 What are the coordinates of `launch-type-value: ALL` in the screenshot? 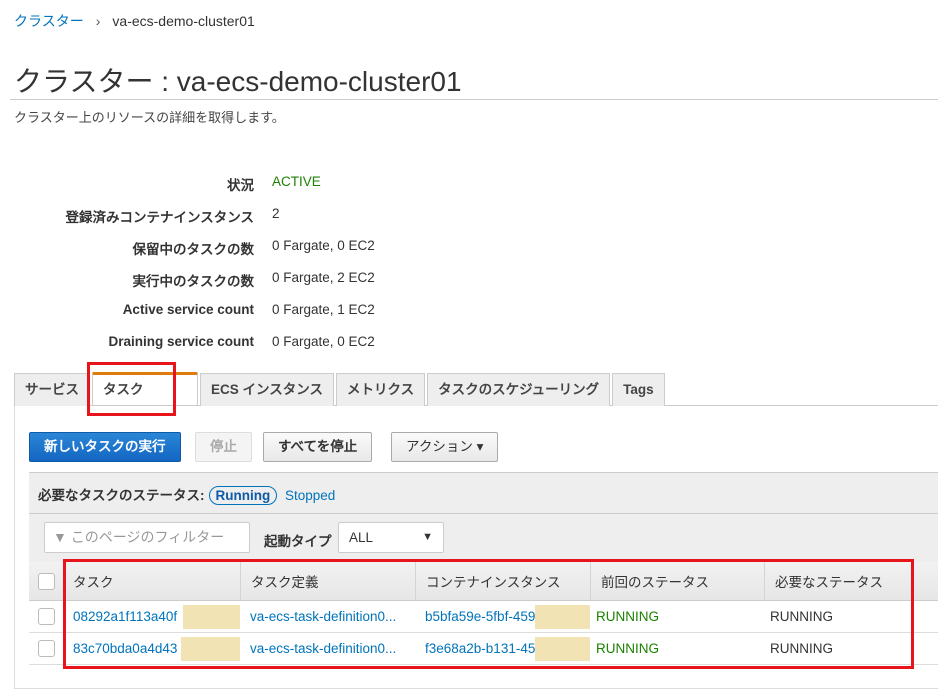 It's located at (361, 537).